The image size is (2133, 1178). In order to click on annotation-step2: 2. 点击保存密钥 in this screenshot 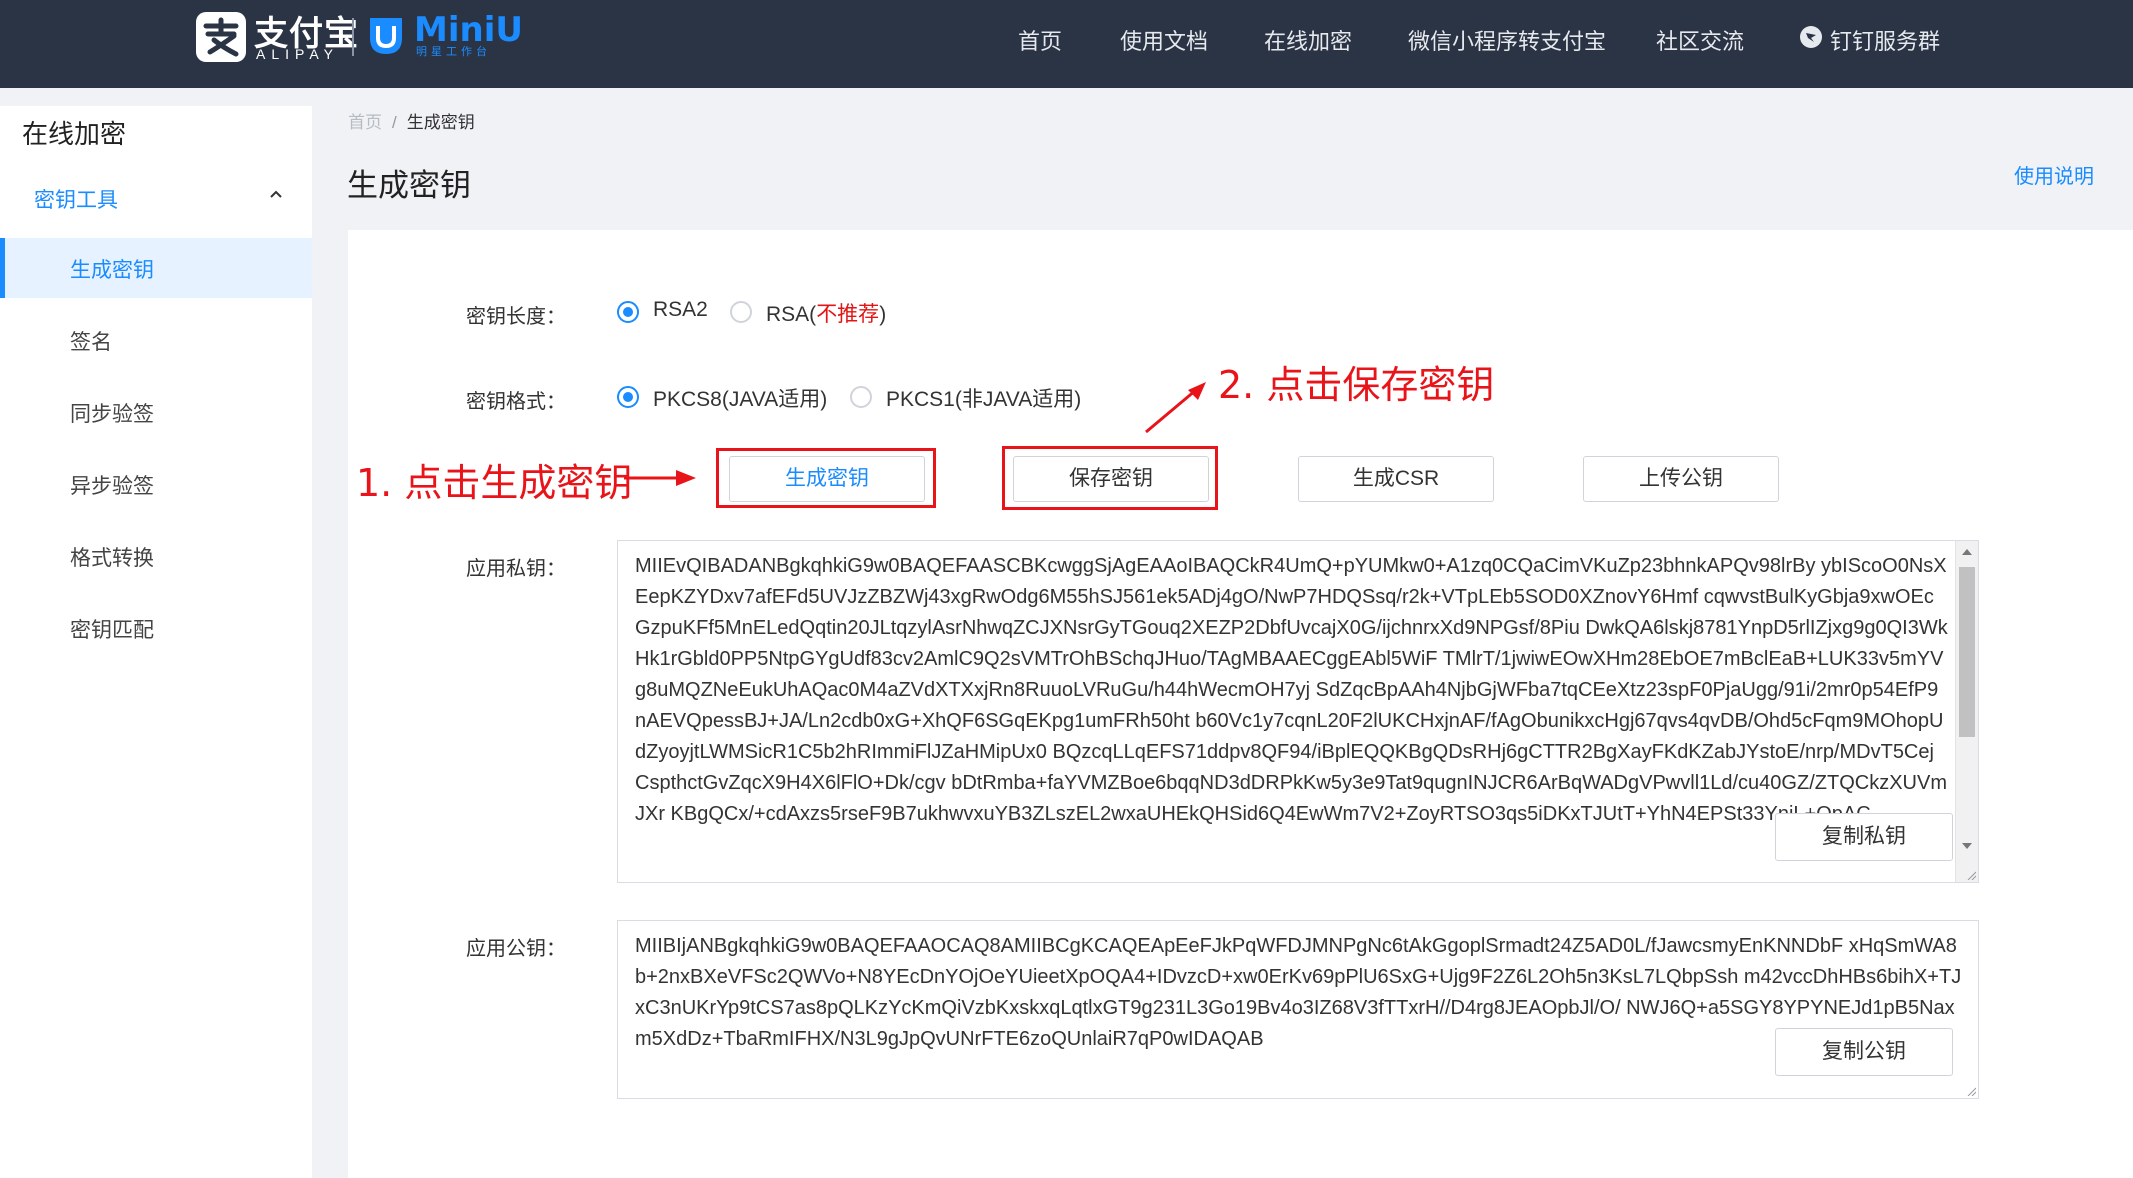, I will do `click(1356, 385)`.